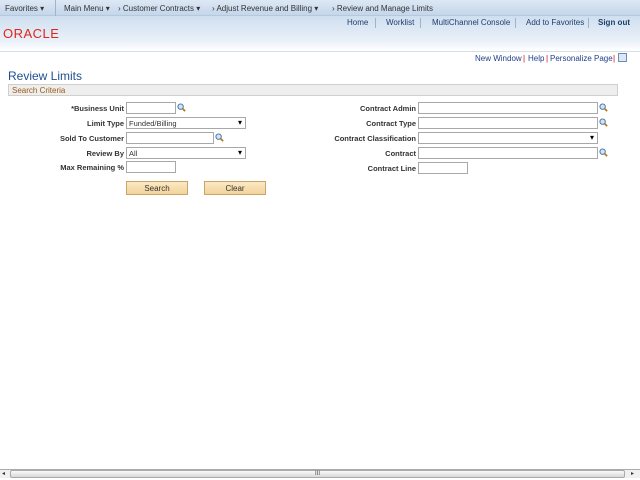 The image size is (640, 480). Describe the element at coordinates (45, 76) in the screenshot. I see `page-title: Review Limits` at that location.